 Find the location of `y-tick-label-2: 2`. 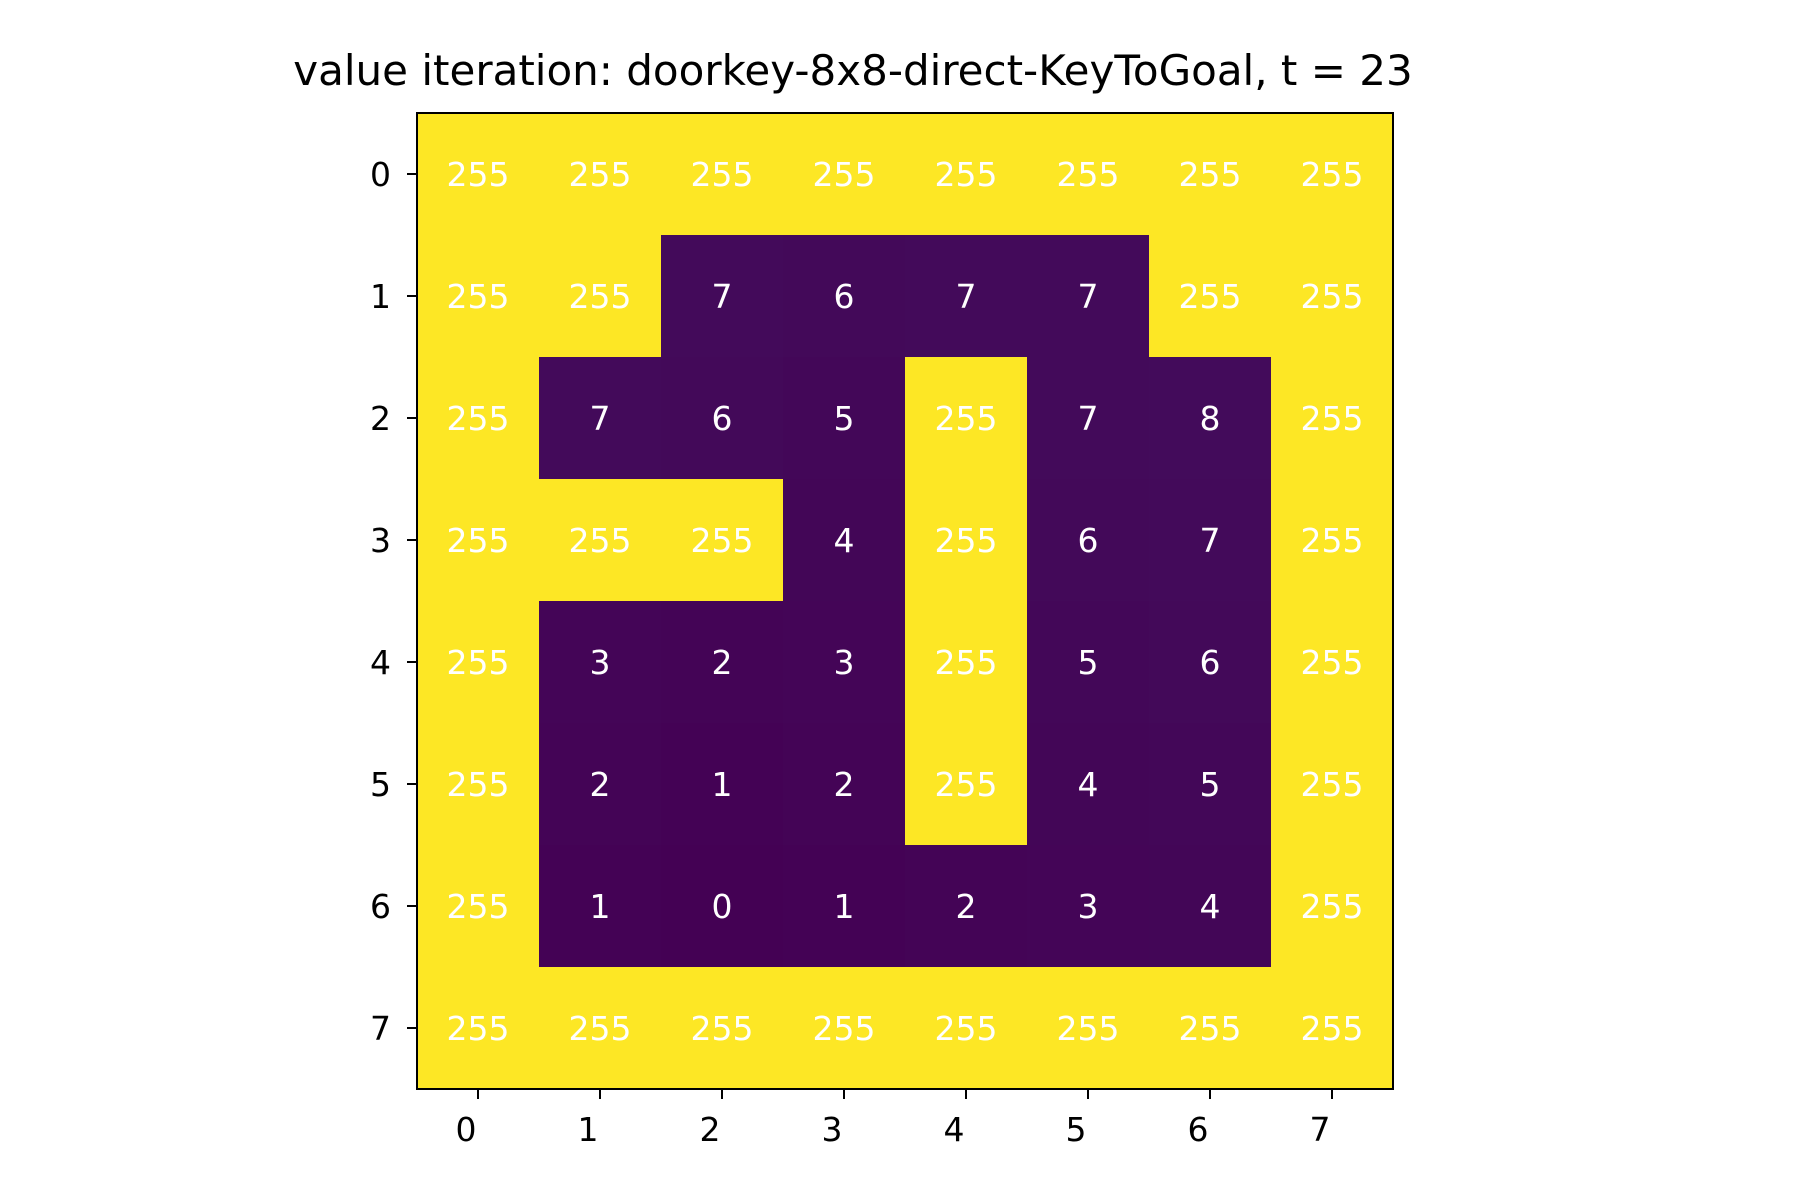

y-tick-label-2: 2 is located at coordinates (380, 418).